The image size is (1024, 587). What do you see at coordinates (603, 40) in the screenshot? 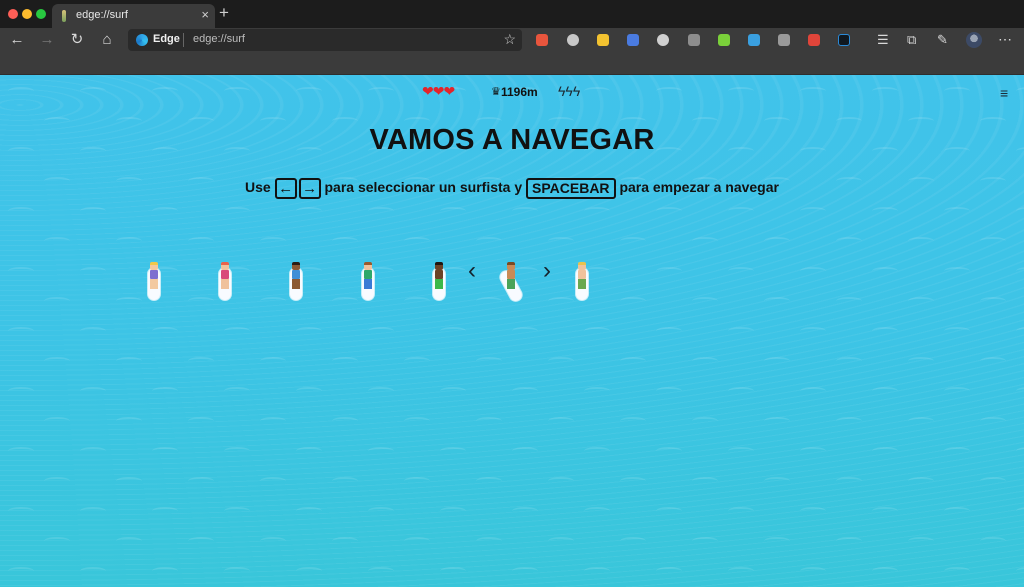
I see `extension-star-icon` at bounding box center [603, 40].